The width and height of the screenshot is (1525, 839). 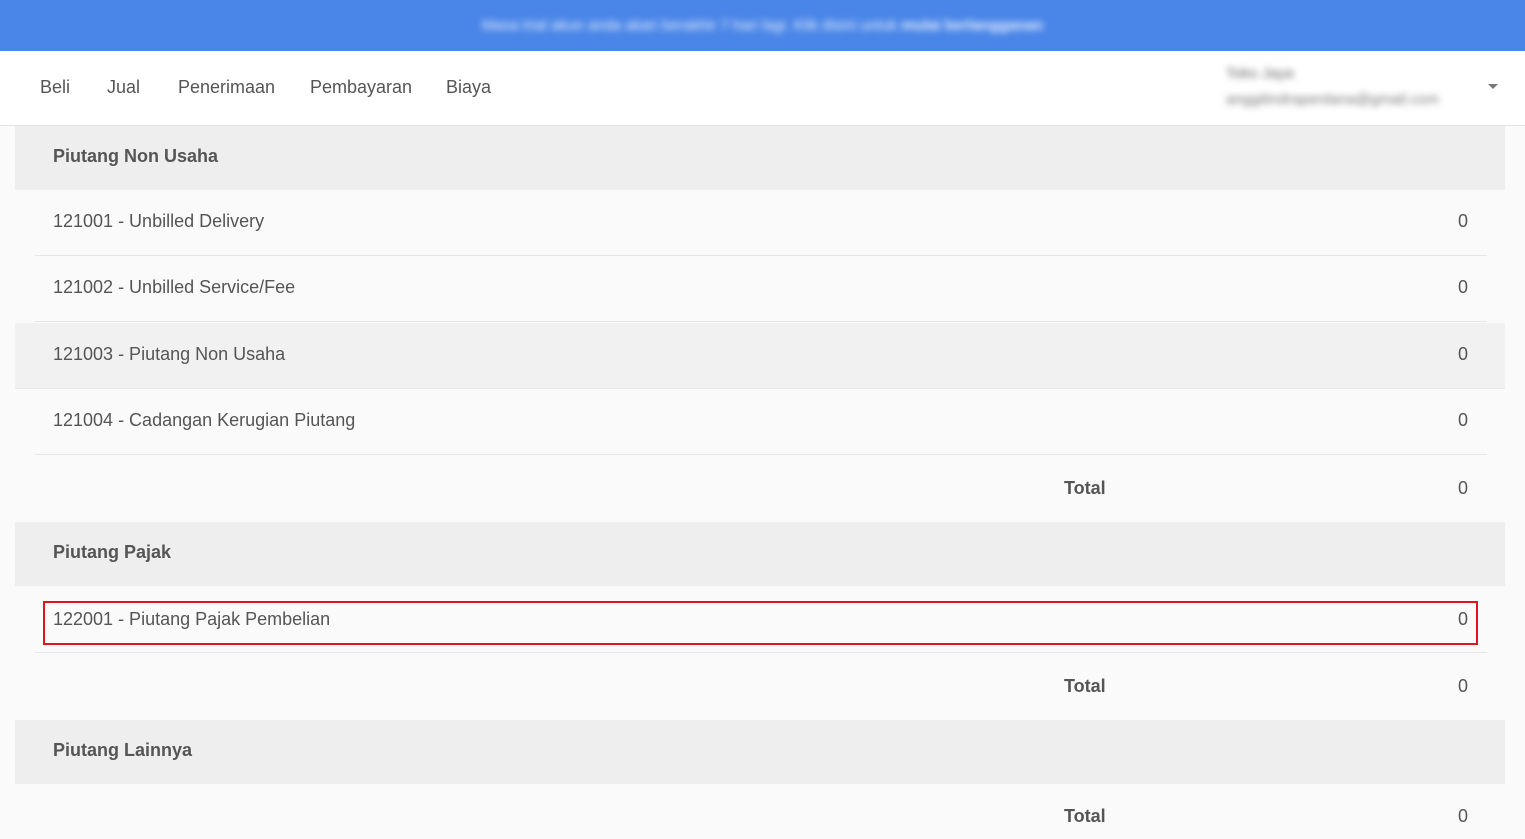 What do you see at coordinates (1356, 90) in the screenshot?
I see `user-menu: Toko Jaya anggitindraperdana@gmail.com` at bounding box center [1356, 90].